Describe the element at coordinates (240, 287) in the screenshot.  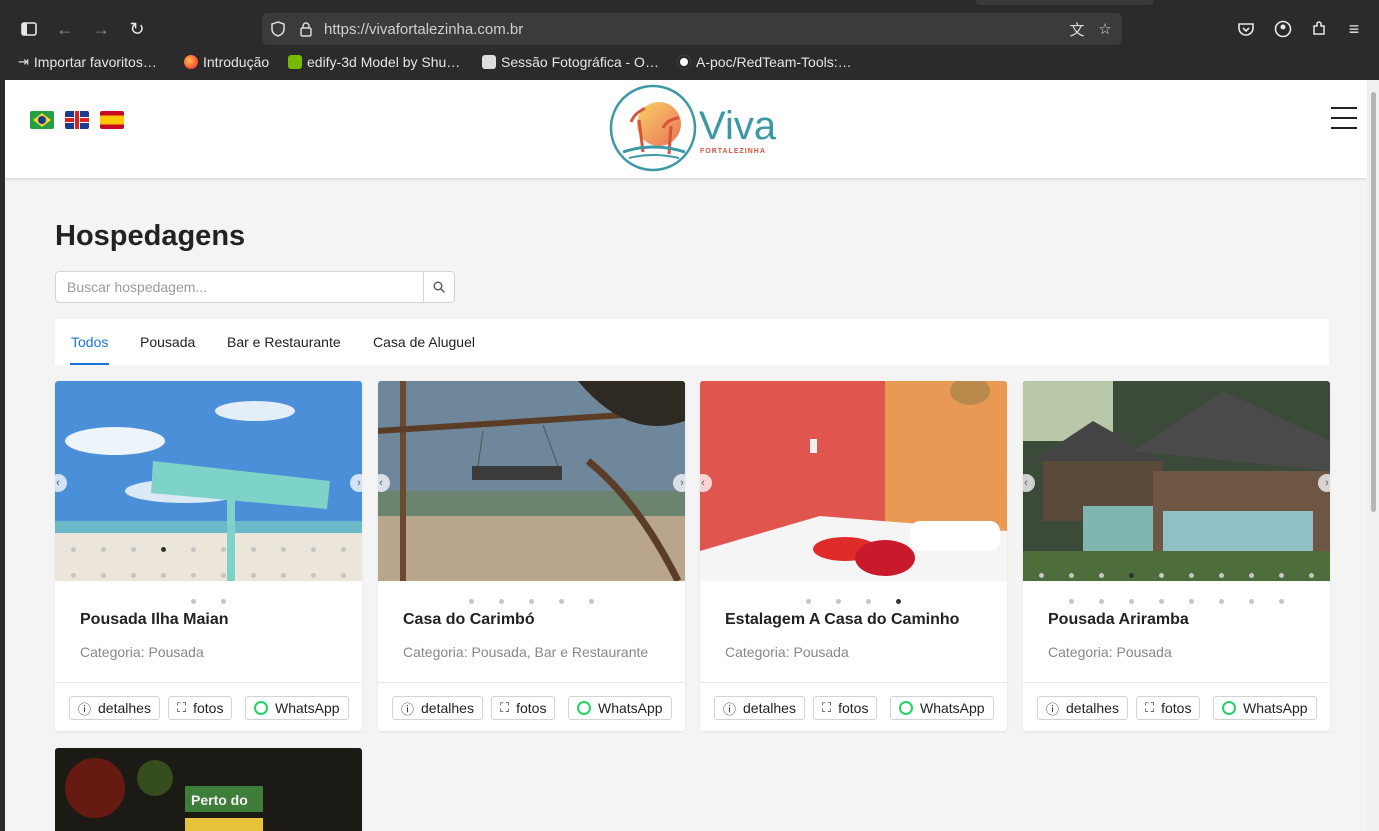
I see `search-input` at that location.